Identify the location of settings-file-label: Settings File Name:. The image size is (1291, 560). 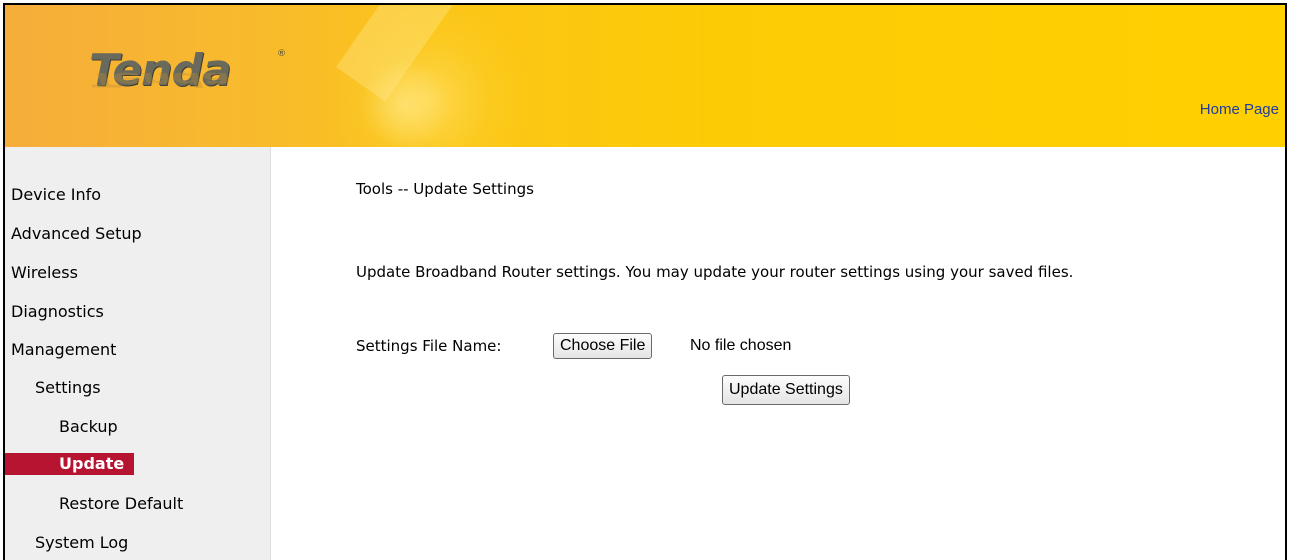
(429, 346).